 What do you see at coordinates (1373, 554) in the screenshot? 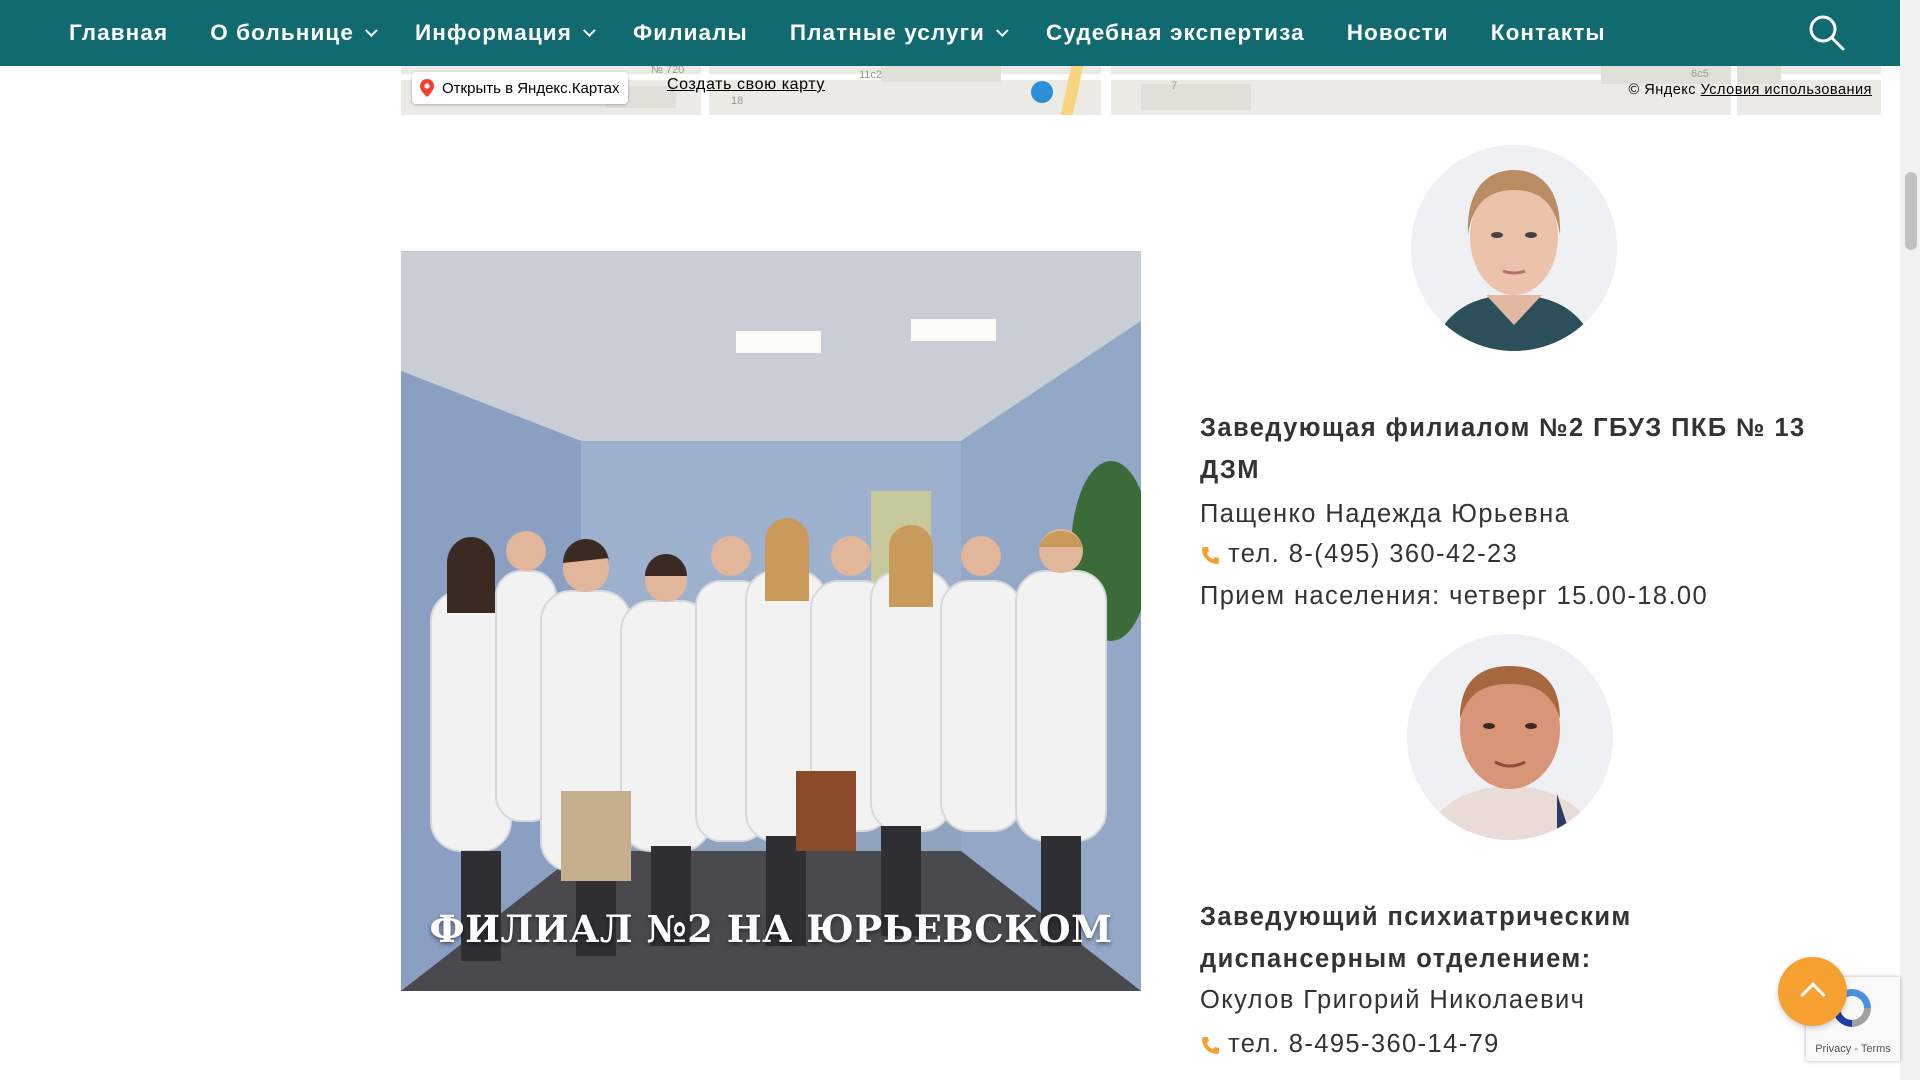
I see `staff-phone-number: тел. 8-(495) 360-42-23` at bounding box center [1373, 554].